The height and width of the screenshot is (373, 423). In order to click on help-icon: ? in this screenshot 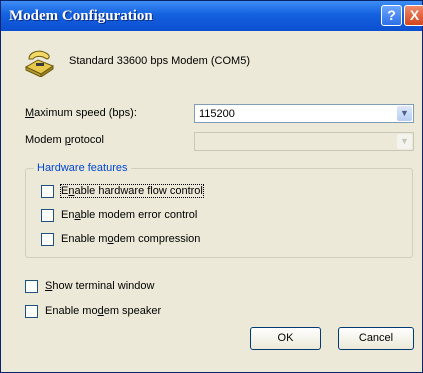, I will do `click(391, 15)`.